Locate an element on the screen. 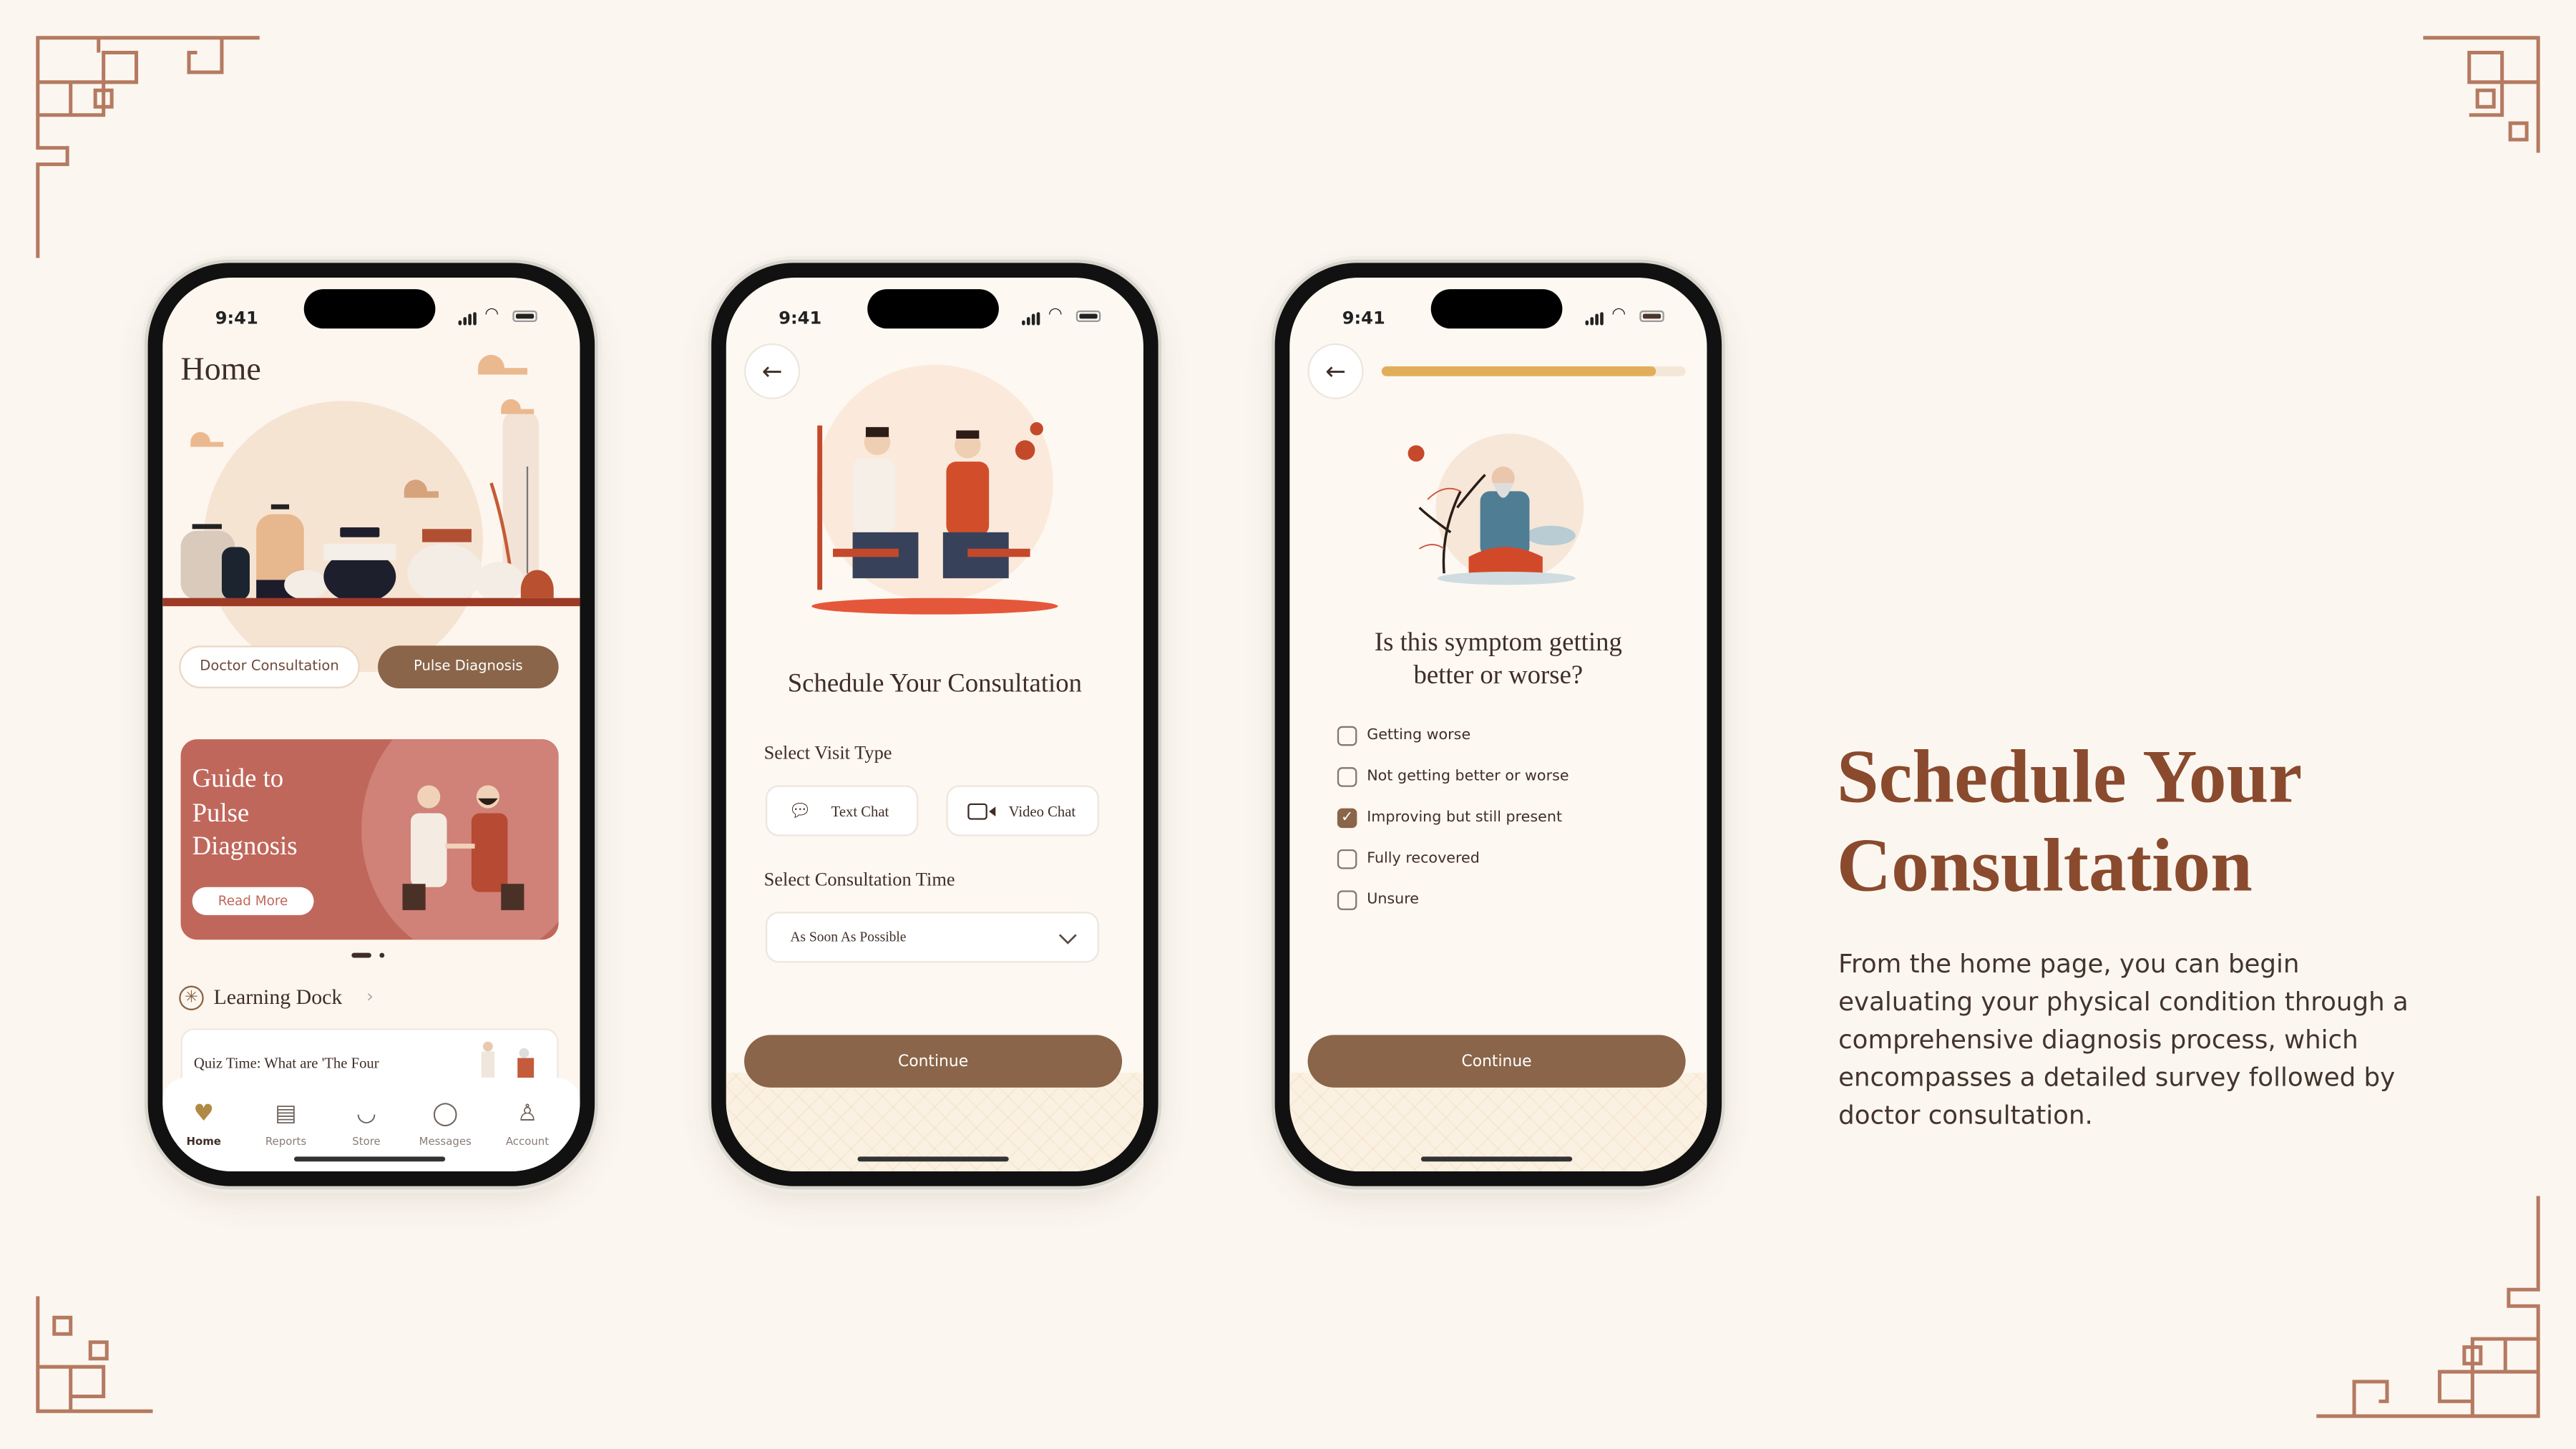 This screenshot has width=2576, height=1449. tab-account: ♙ Account is located at coordinates (528, 1124).